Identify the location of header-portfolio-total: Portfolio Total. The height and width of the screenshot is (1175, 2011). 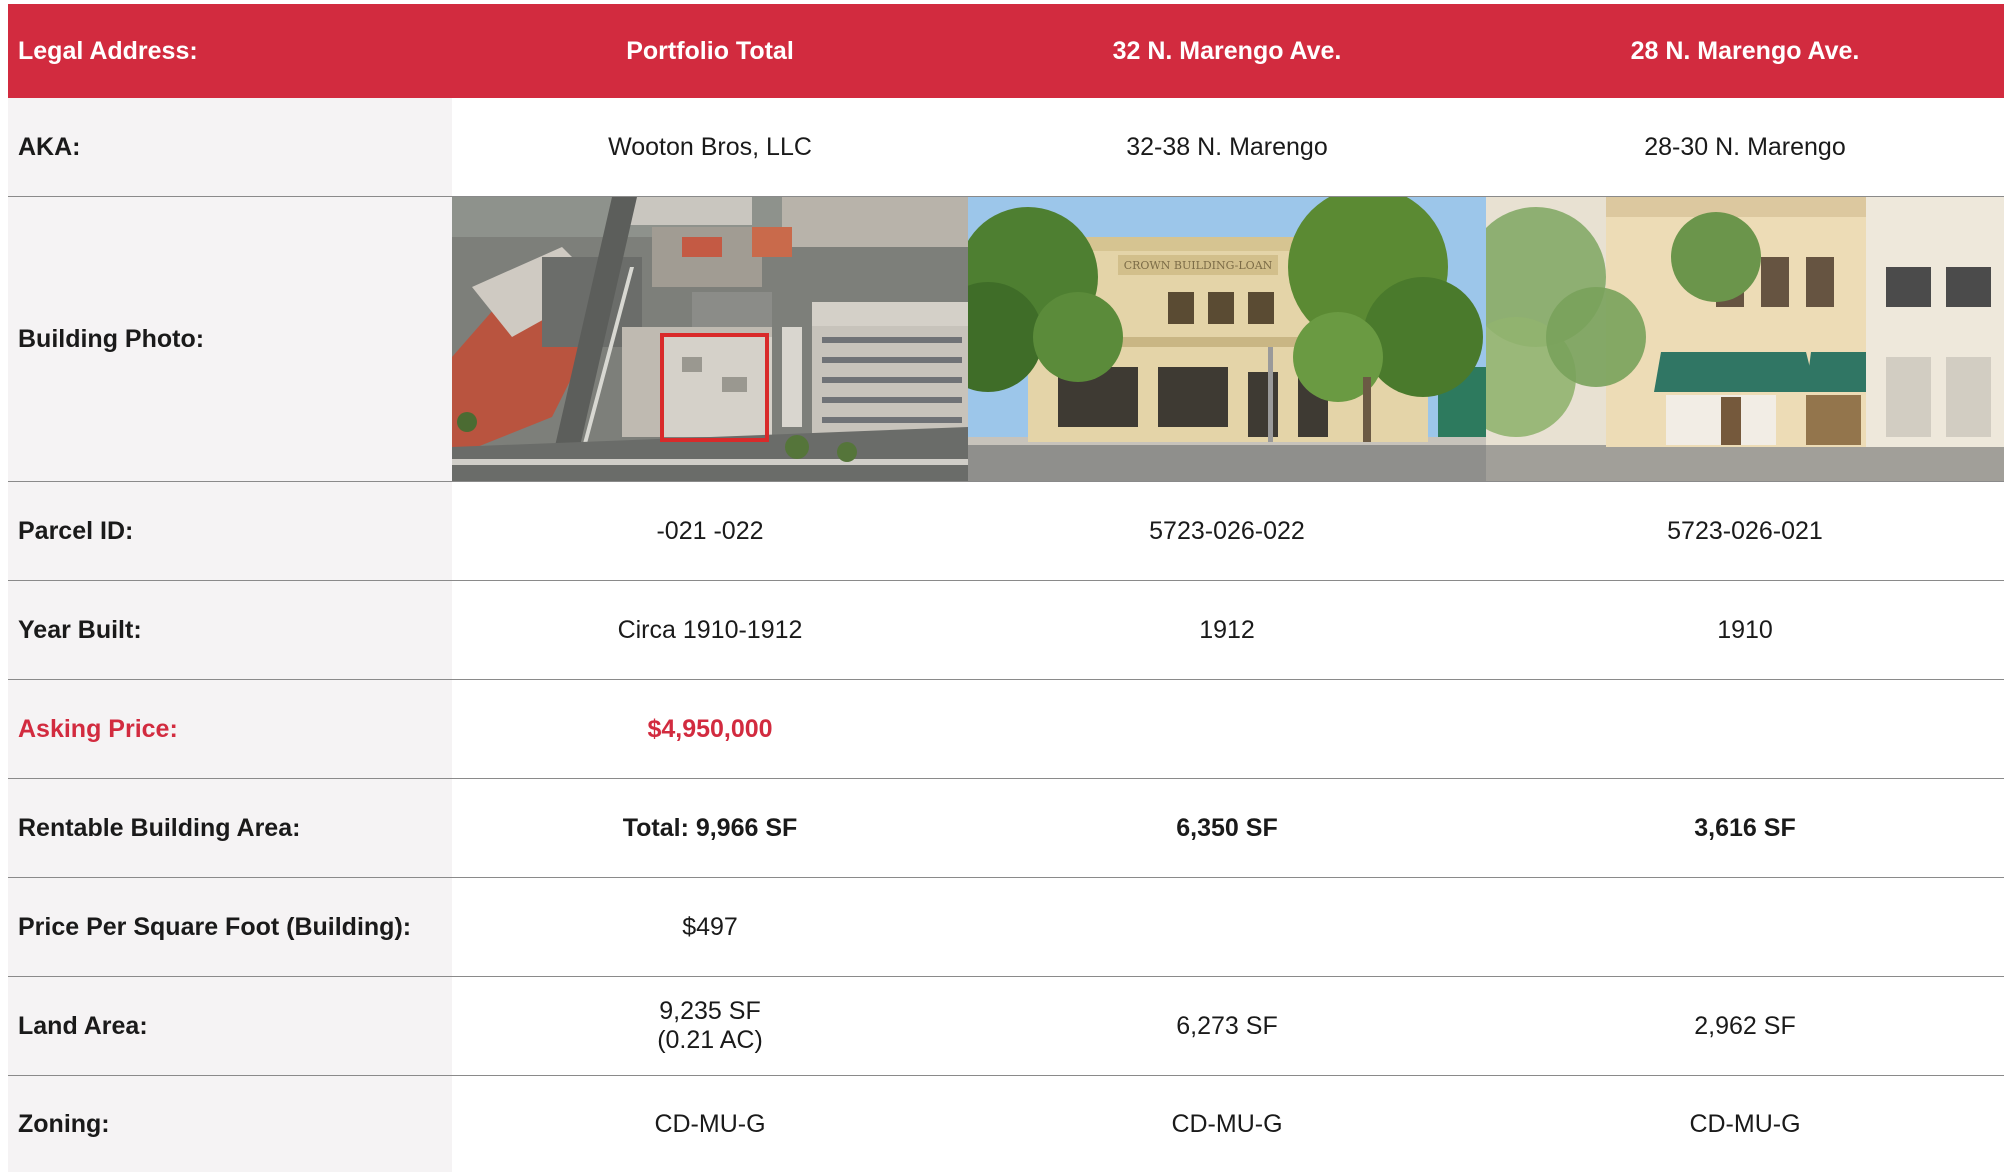
(710, 51).